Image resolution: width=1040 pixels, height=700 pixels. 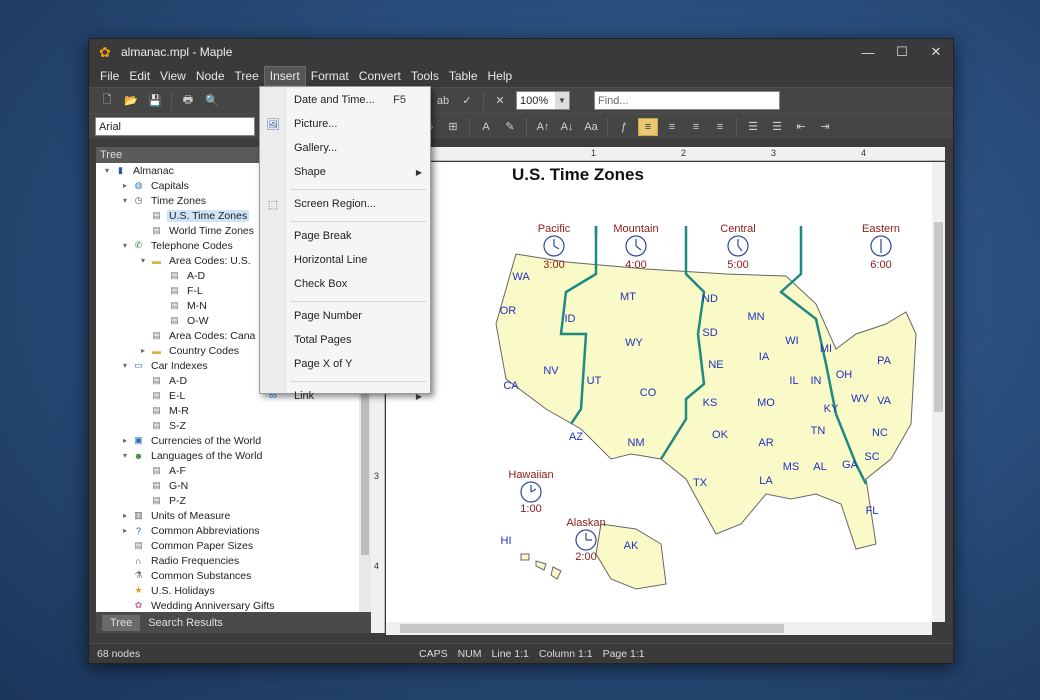 What do you see at coordinates (304, 396) in the screenshot?
I see `menu-item-label: Link` at bounding box center [304, 396].